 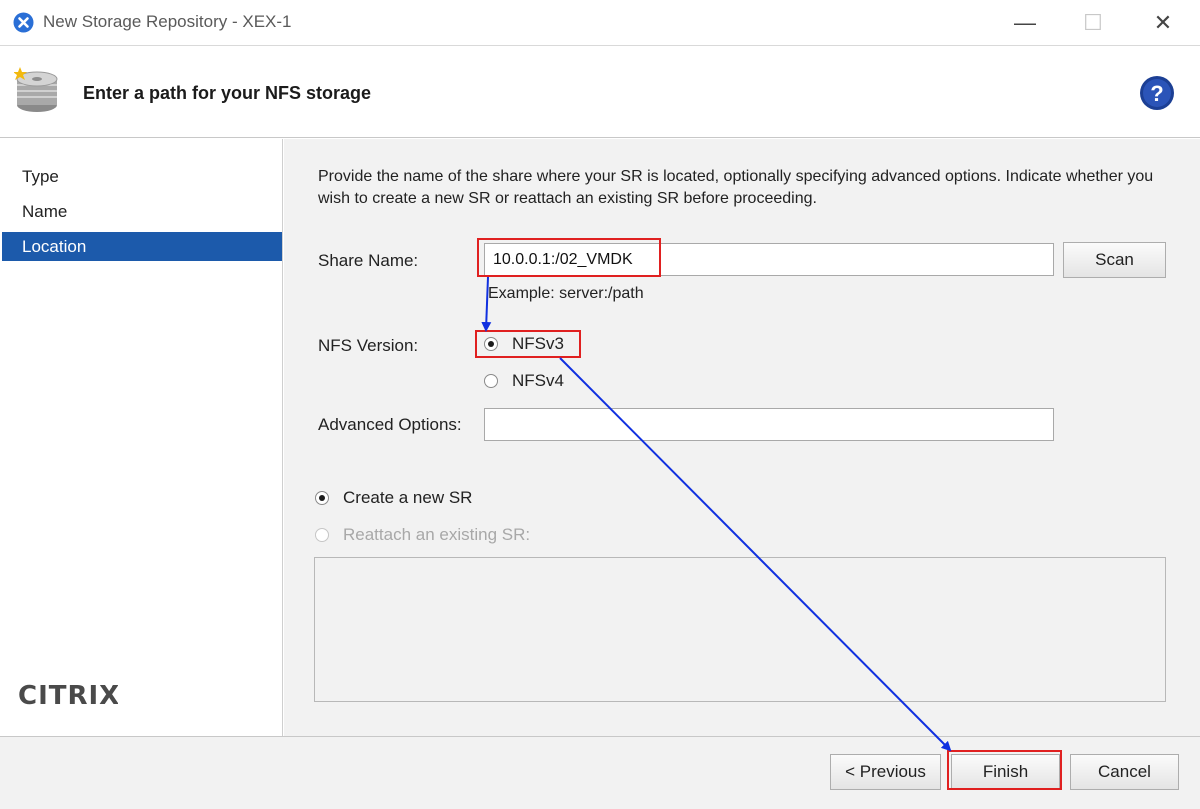 I want to click on xencenter-app-icon, so click(x=23, y=22).